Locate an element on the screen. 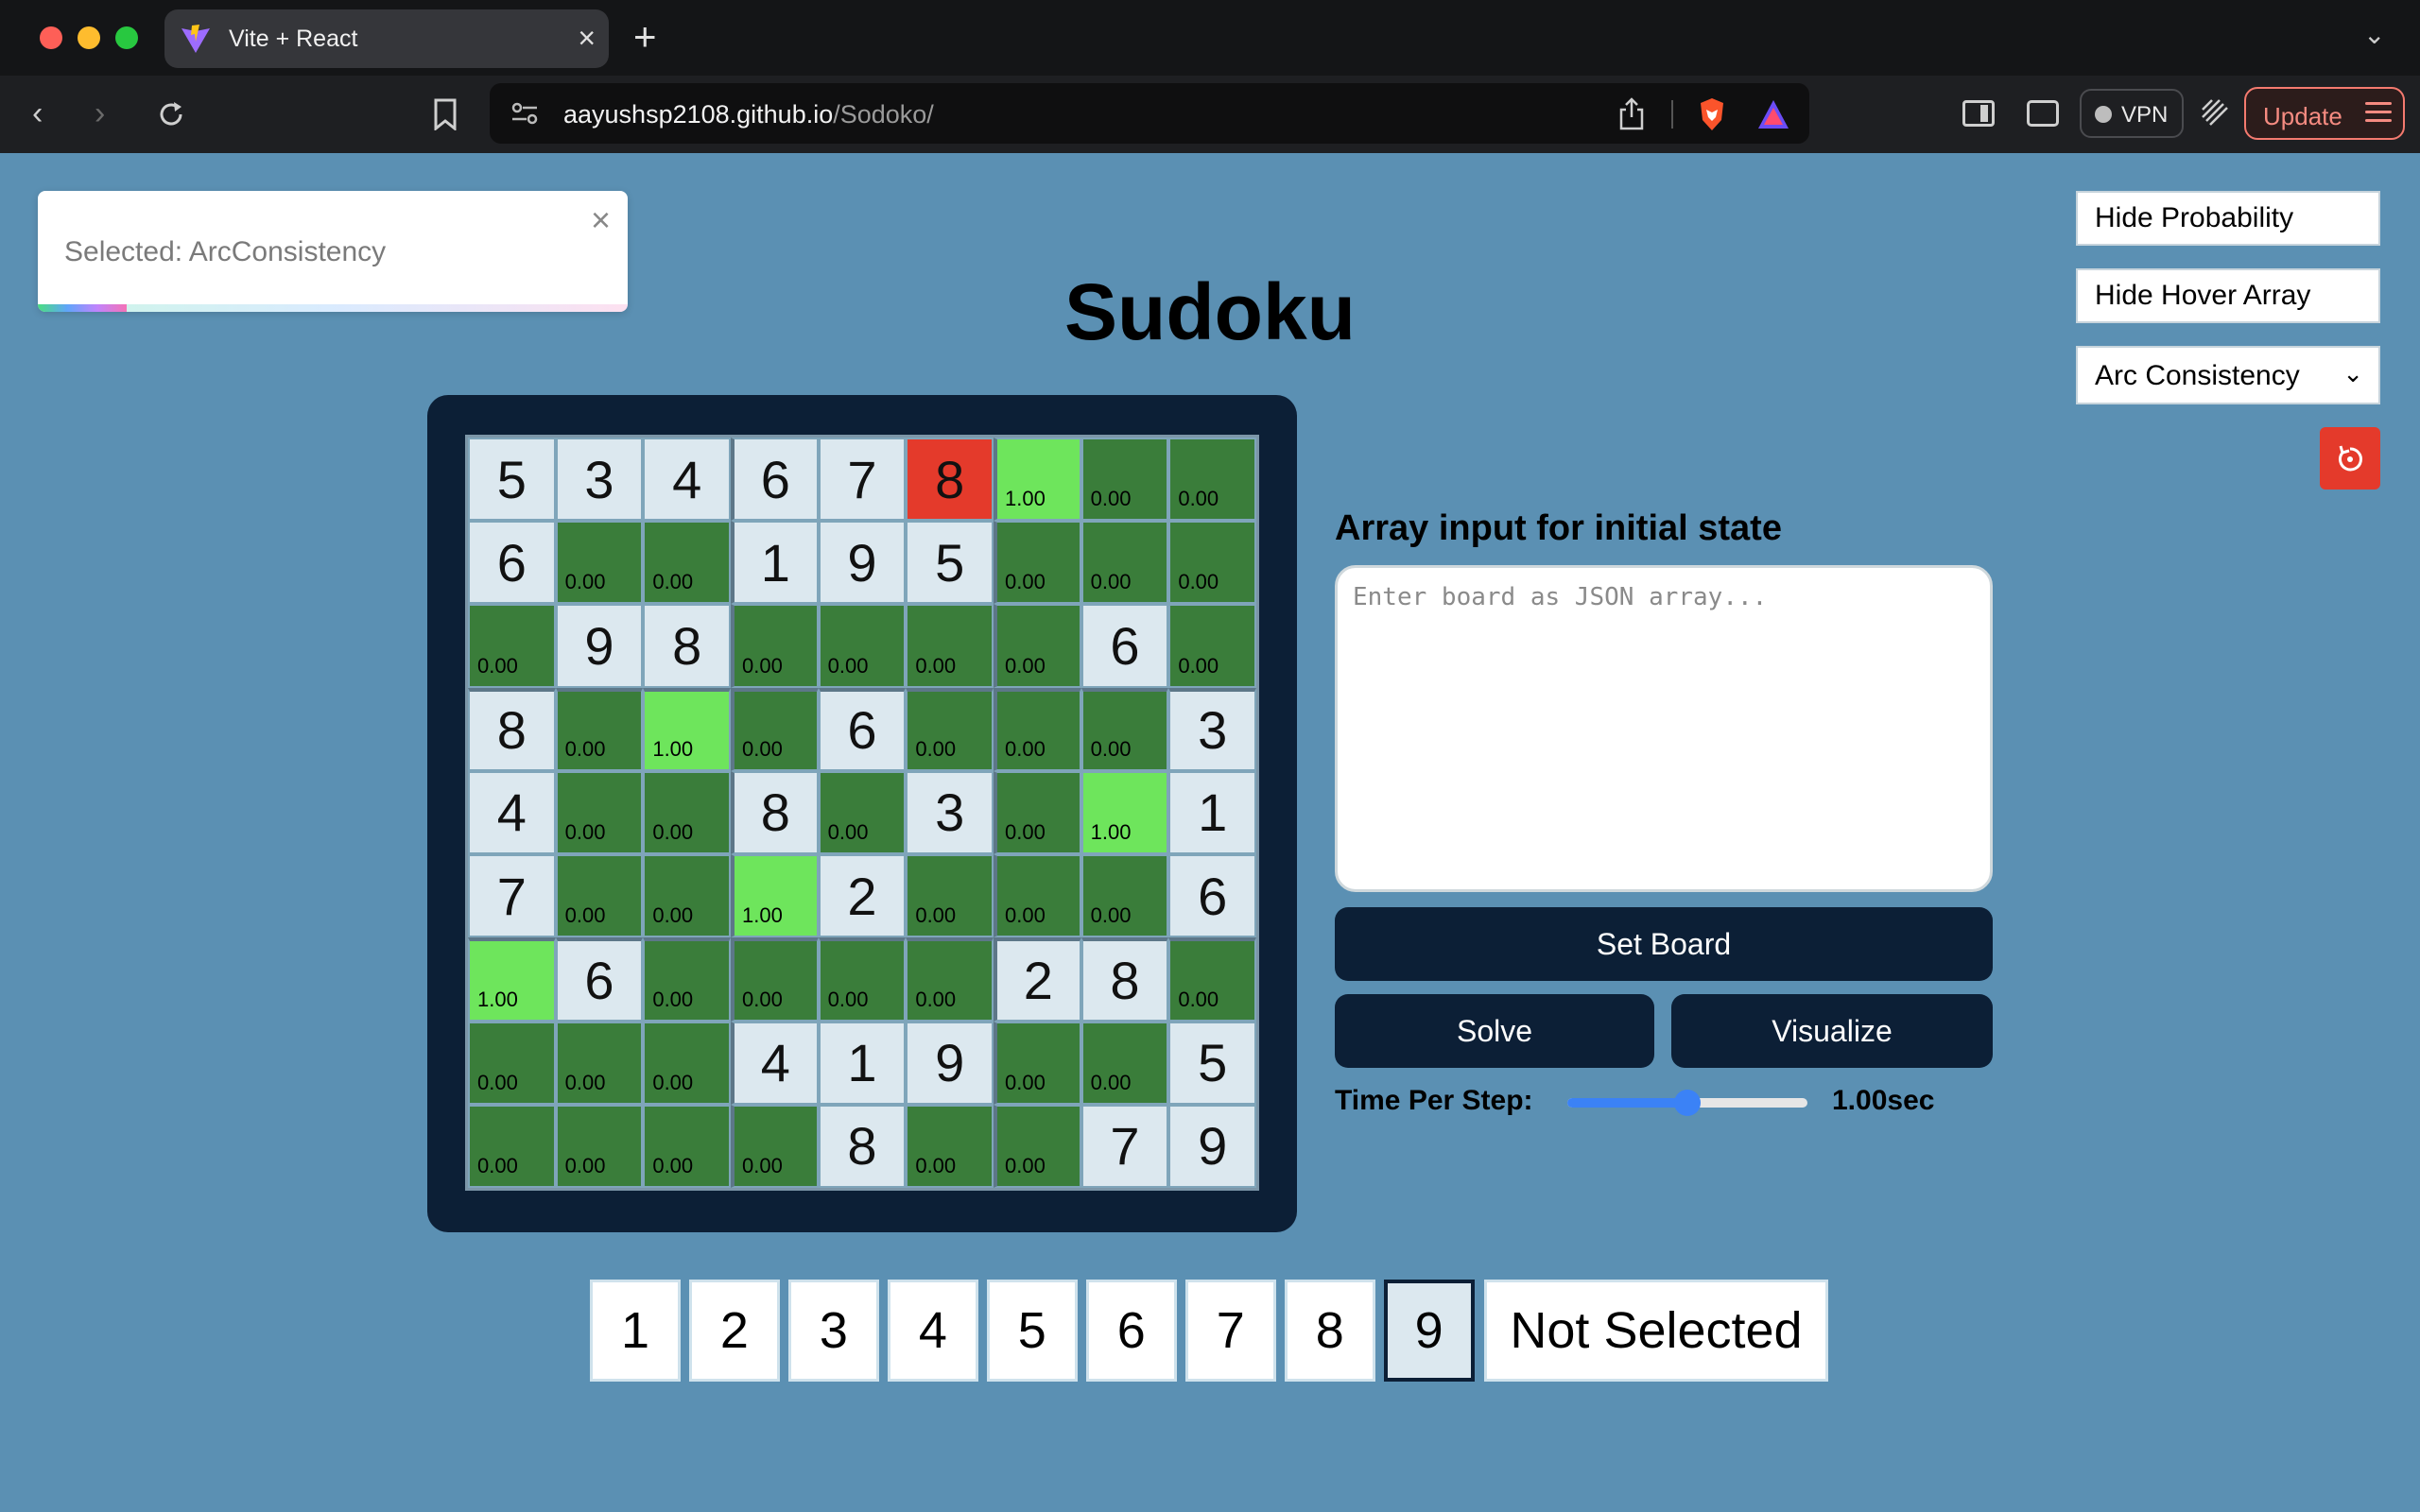 The image size is (2420, 1512). browser-tab: Vite + React × is located at coordinates (386, 38).